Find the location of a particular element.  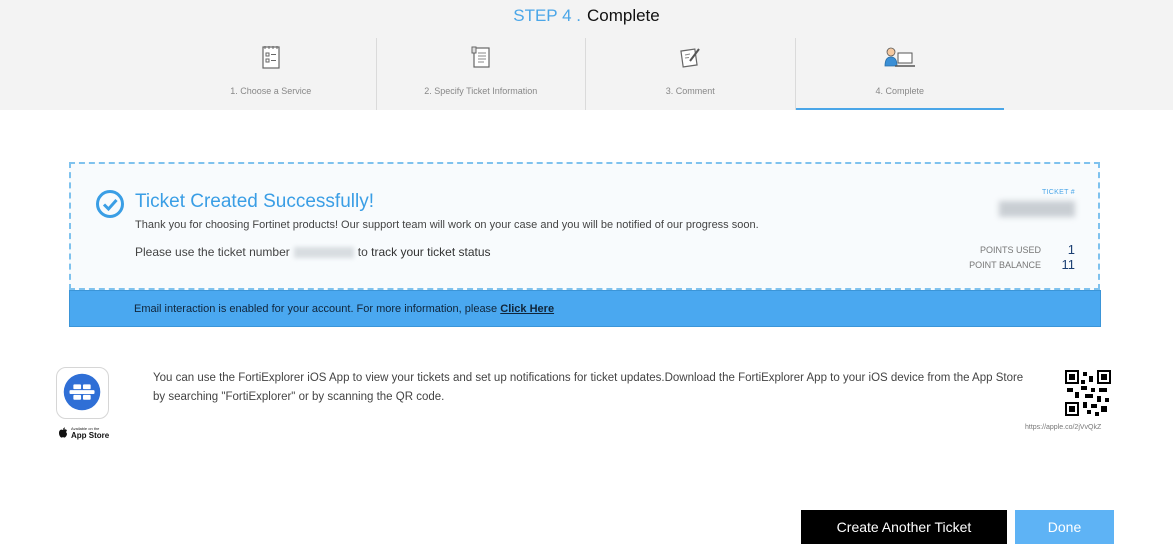

success-title: Ticket Created Successfully! is located at coordinates (254, 201).